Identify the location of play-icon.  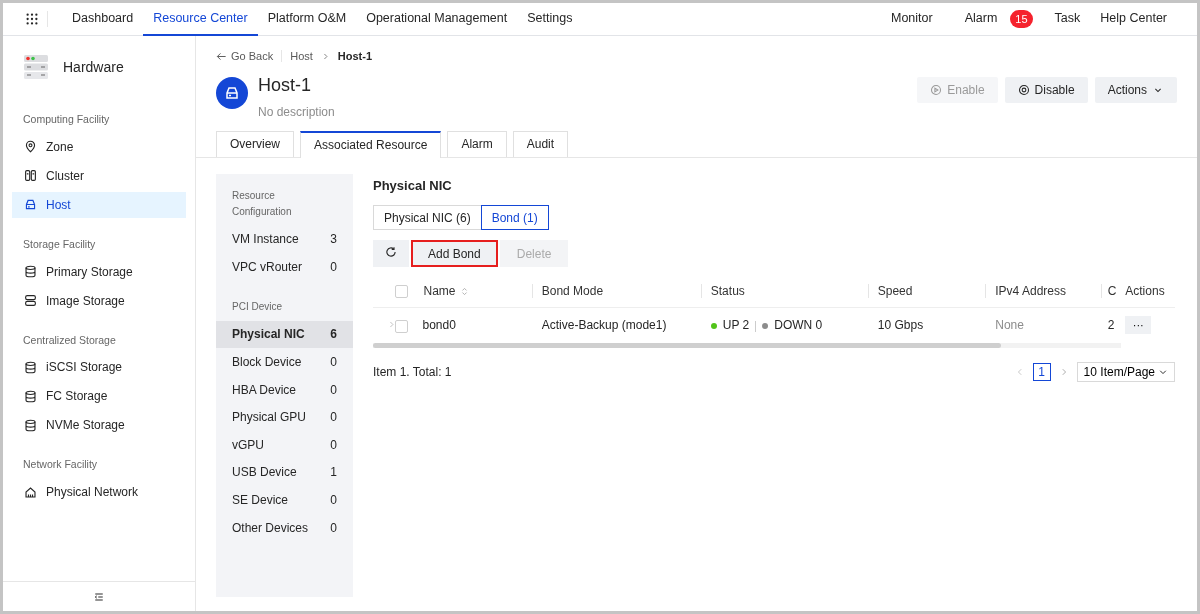
(936, 89).